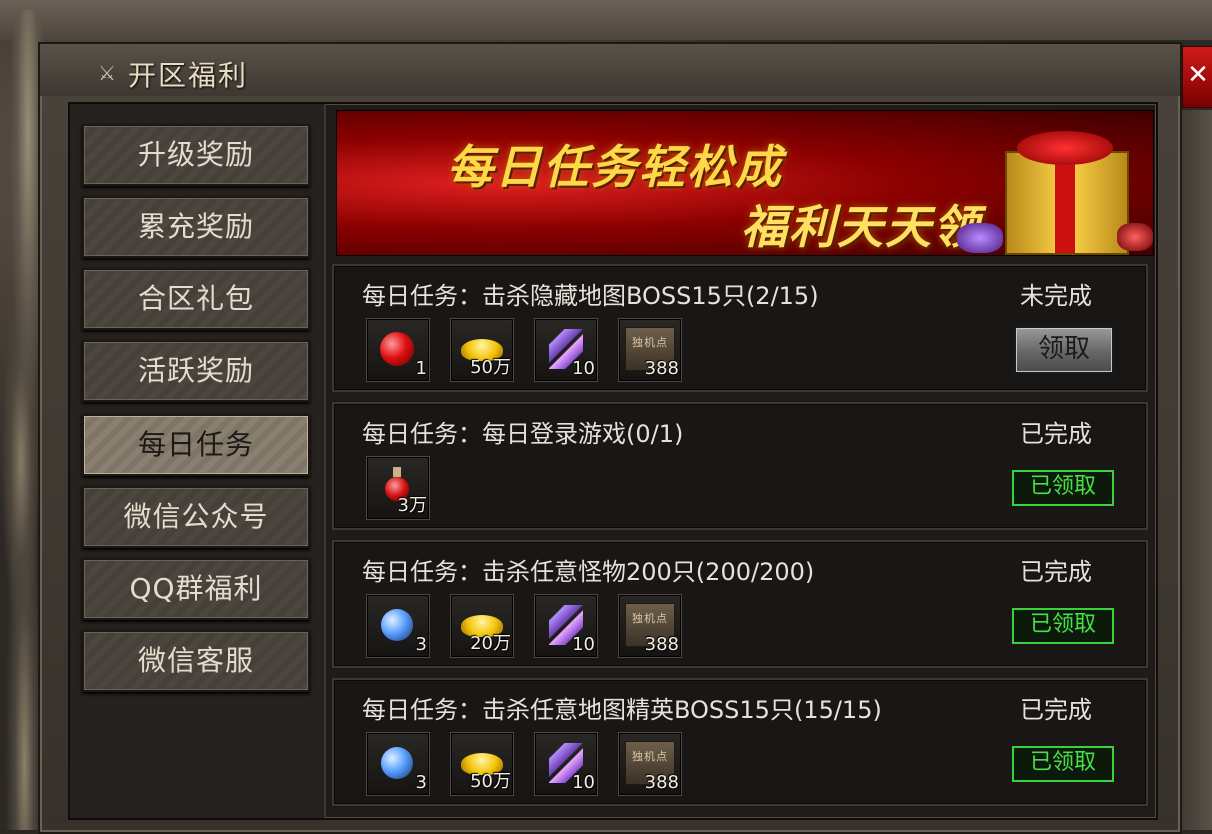 This screenshot has width=1212, height=834. I want to click on top-menu-strip, so click(606, 20).